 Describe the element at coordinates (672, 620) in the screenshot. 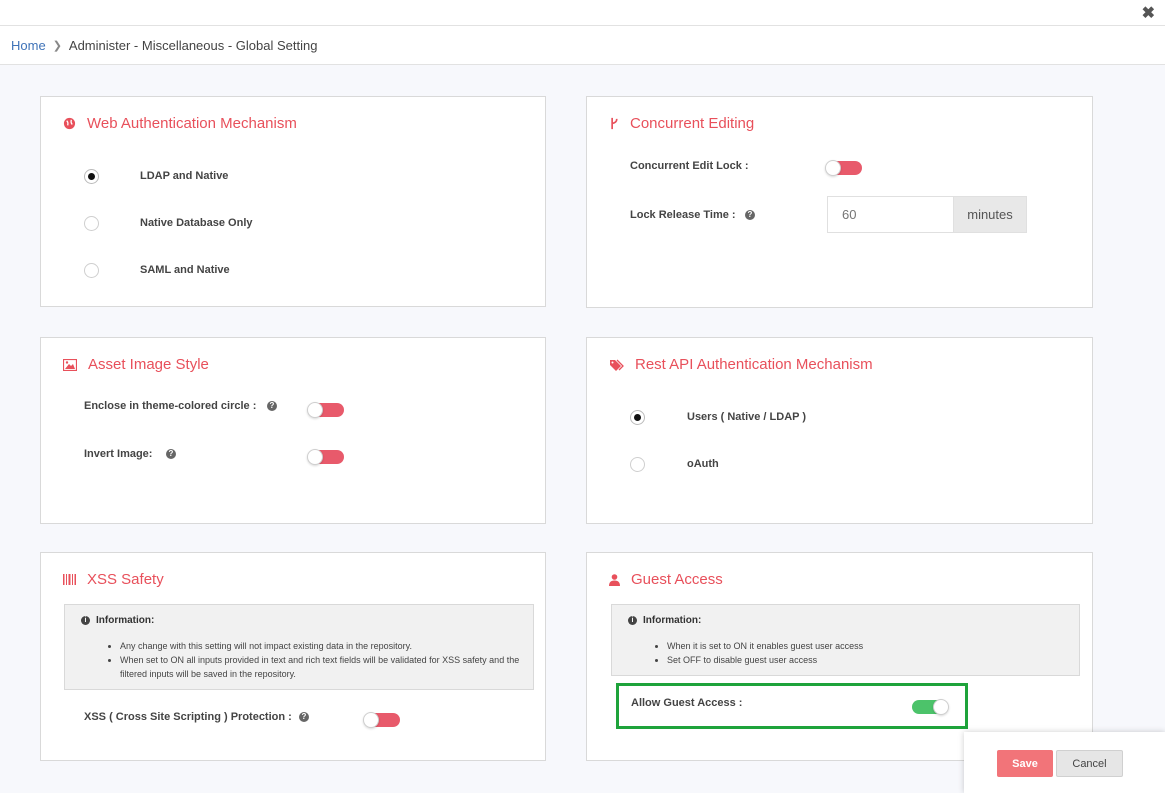

I see `guest-info-title: Information:` at that location.